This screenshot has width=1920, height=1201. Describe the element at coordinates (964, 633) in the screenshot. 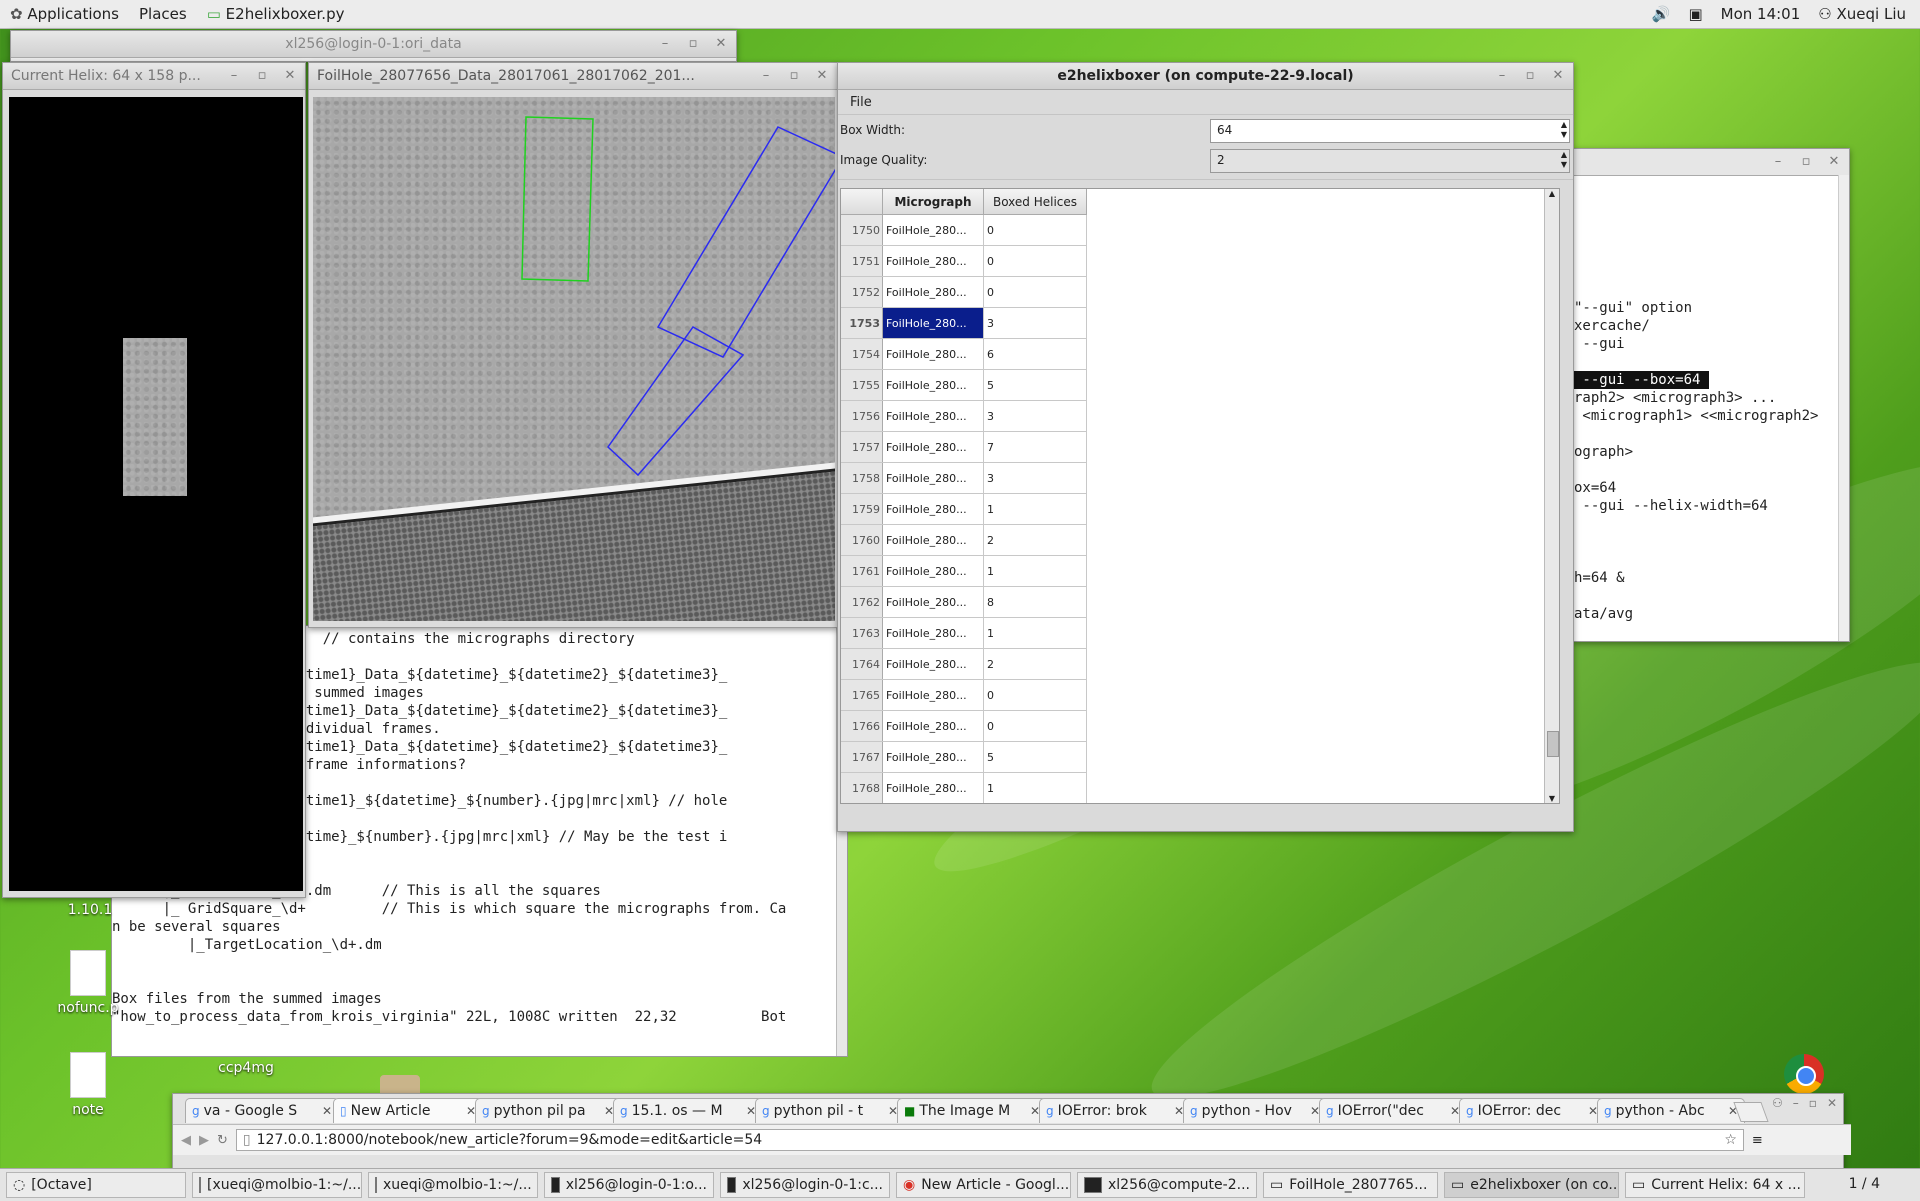

I see `table-row: 1763 FoilHole_280... 1` at that location.